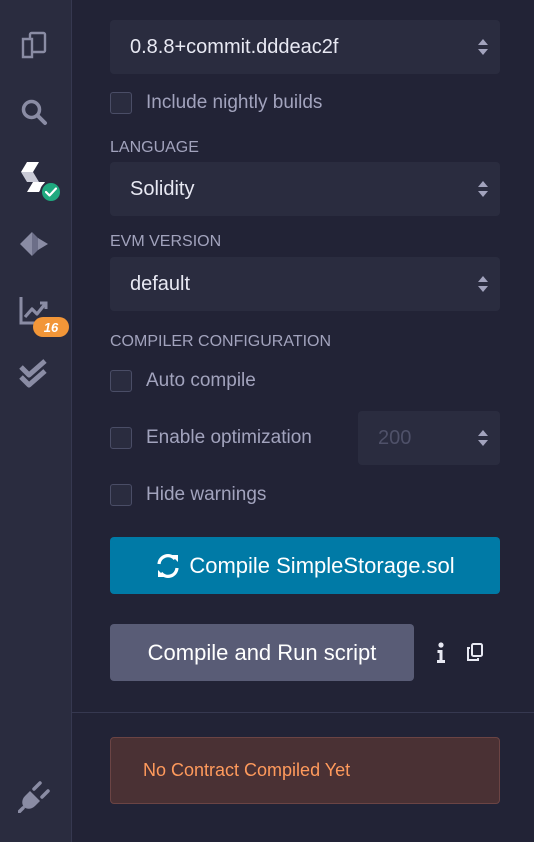 This screenshot has width=534, height=842. I want to click on compile-status-alert: No Contract Compiled Yet, so click(305, 770).